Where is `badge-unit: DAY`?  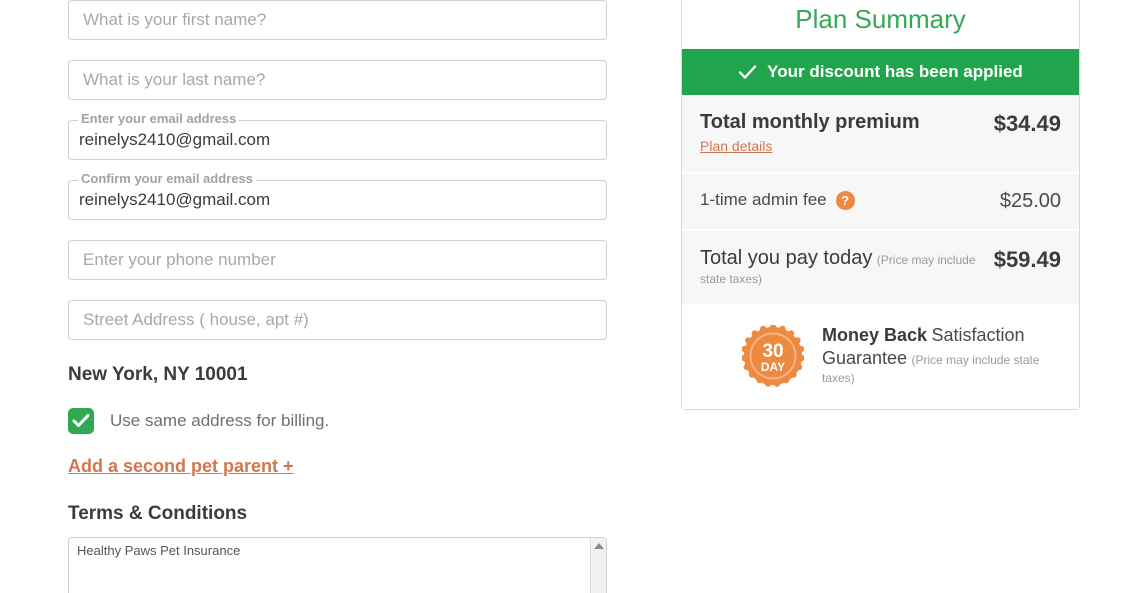 badge-unit: DAY is located at coordinates (773, 367).